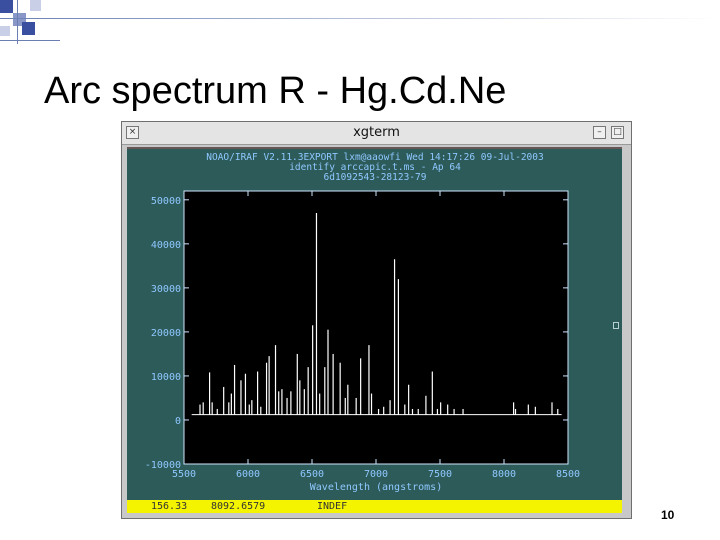  I want to click on scroll-marker, so click(616, 325).